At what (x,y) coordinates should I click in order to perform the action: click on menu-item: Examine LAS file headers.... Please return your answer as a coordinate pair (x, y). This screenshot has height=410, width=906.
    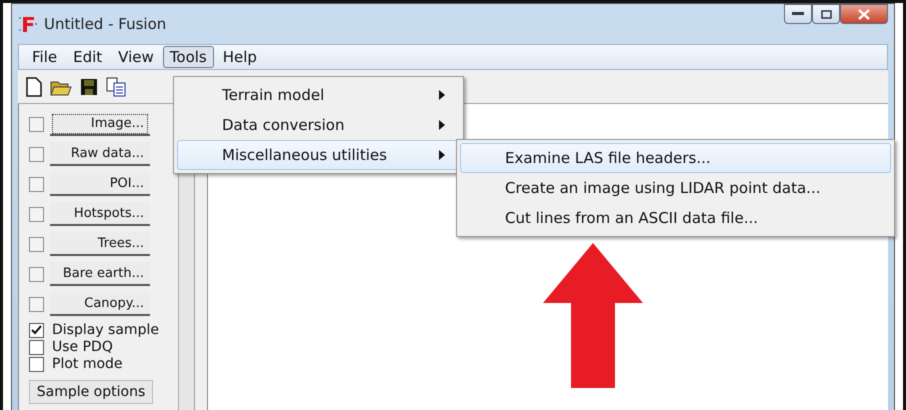
    Looking at the image, I should click on (675, 158).